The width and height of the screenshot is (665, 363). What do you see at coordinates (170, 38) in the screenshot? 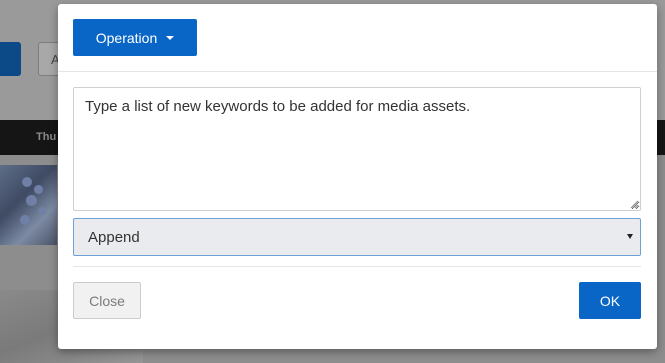
I see `caret-down-icon` at bounding box center [170, 38].